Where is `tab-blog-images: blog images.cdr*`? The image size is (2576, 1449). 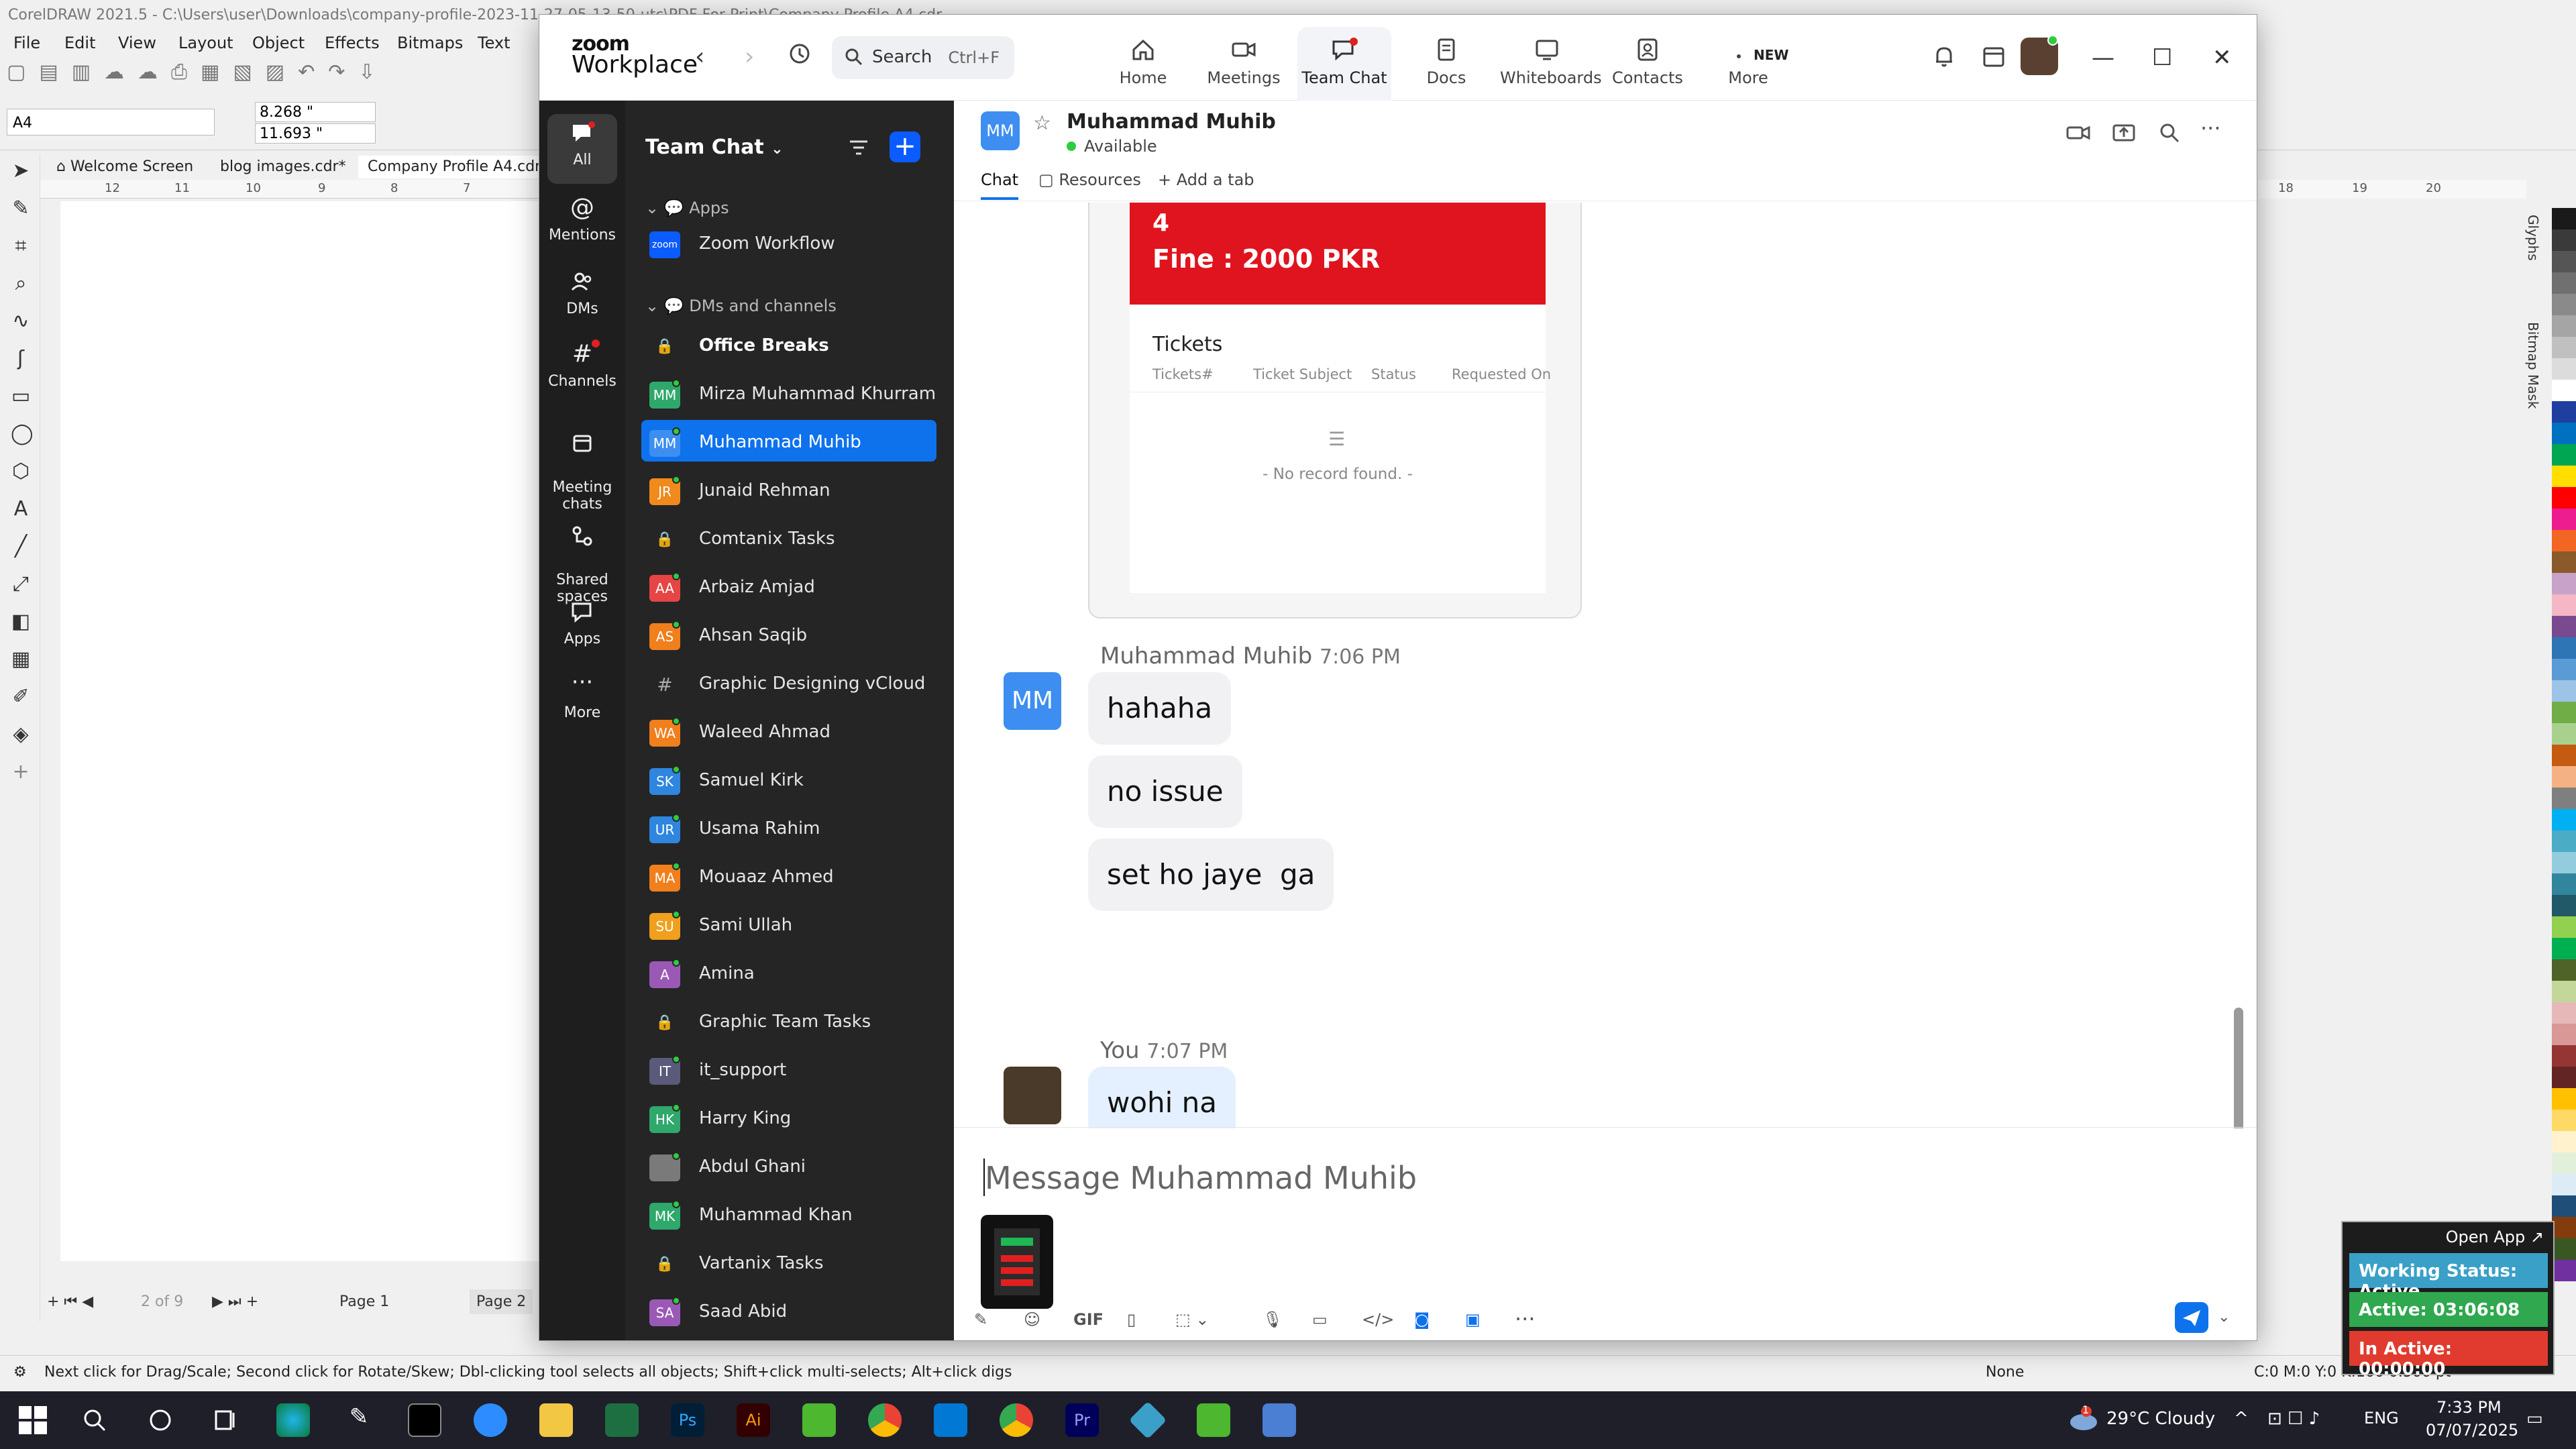
tab-blog-images: blog images.cdr* is located at coordinates (283, 167).